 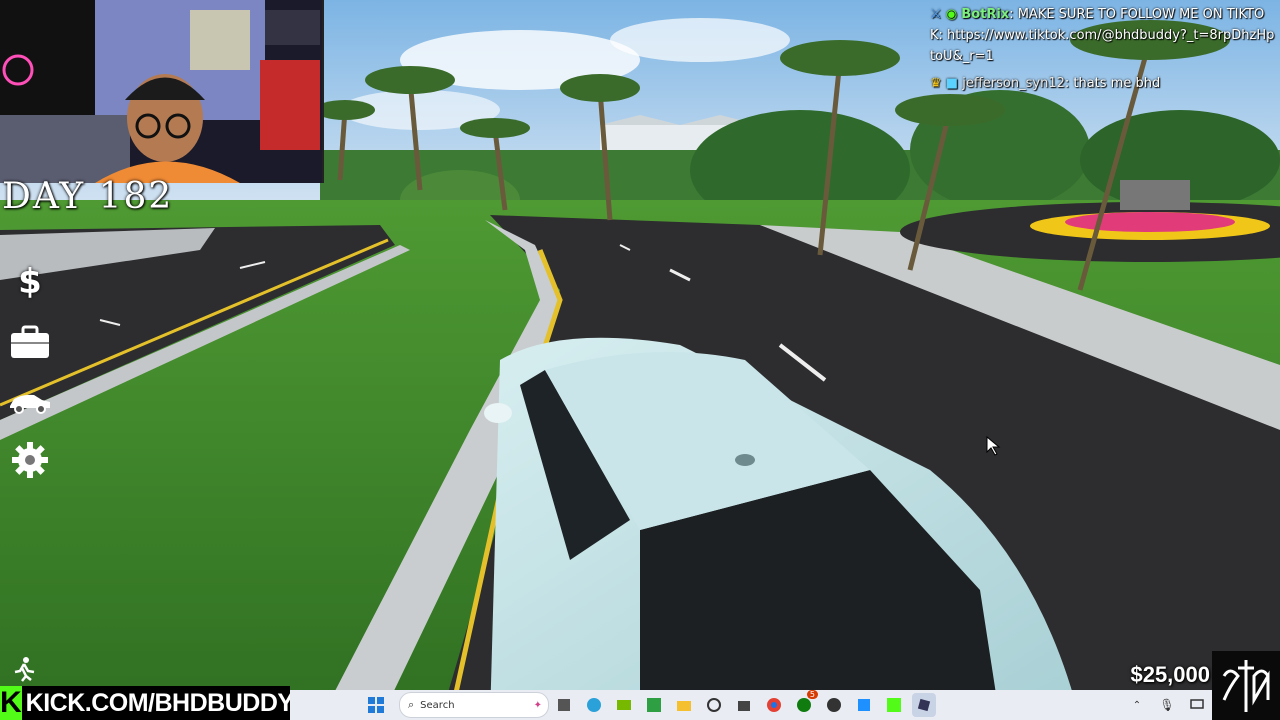 What do you see at coordinates (88, 196) in the screenshot?
I see `day-counter: DAY 182` at bounding box center [88, 196].